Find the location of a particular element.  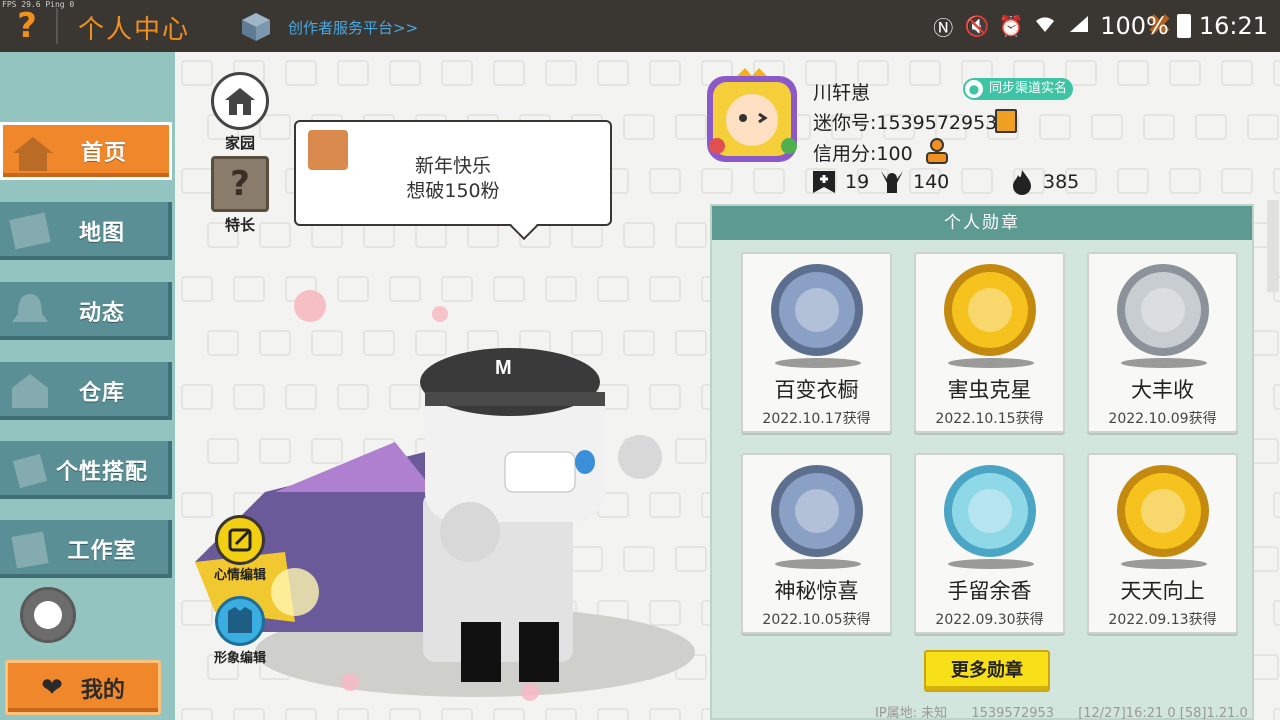

medal-date: 2022.10.17获得 is located at coordinates (816, 419).